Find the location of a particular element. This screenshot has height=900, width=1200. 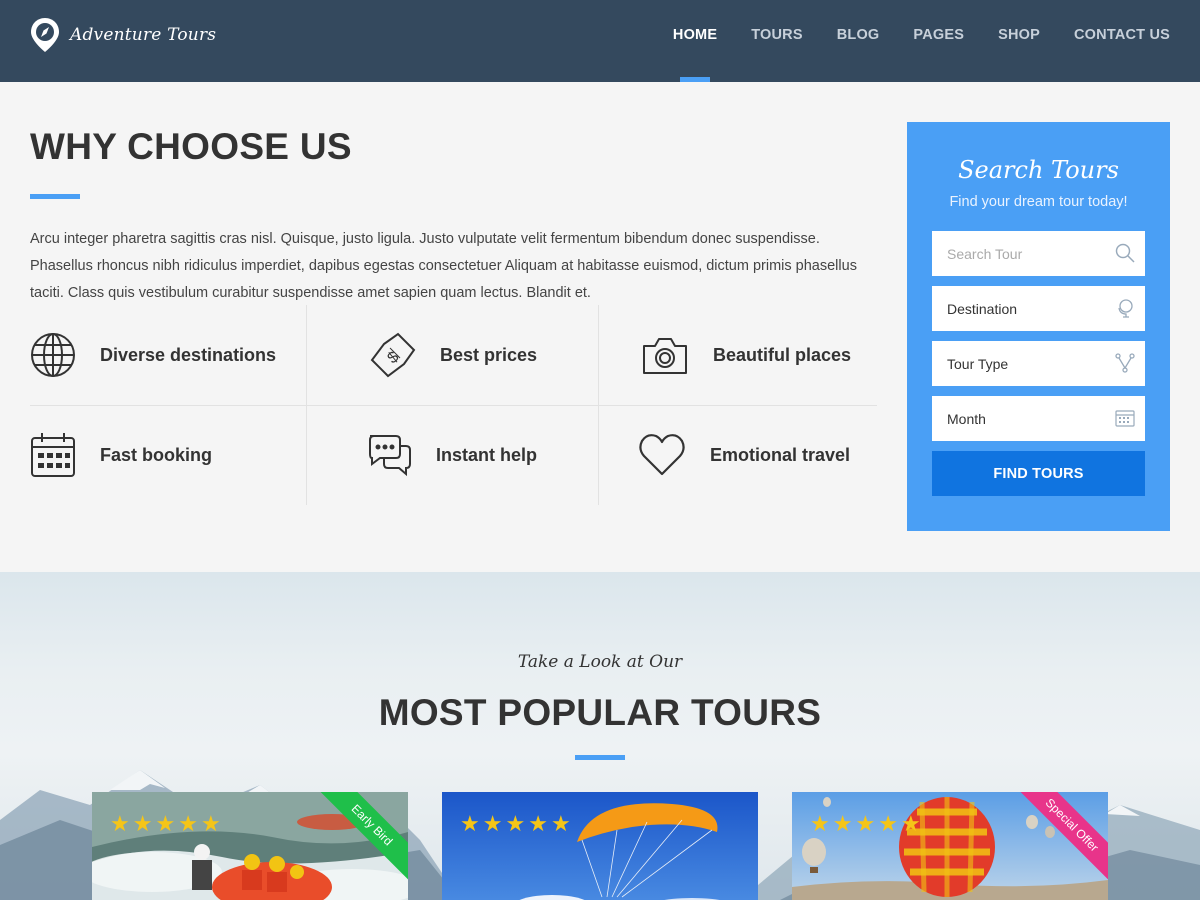

tour-image-paragliding is located at coordinates (600, 846).